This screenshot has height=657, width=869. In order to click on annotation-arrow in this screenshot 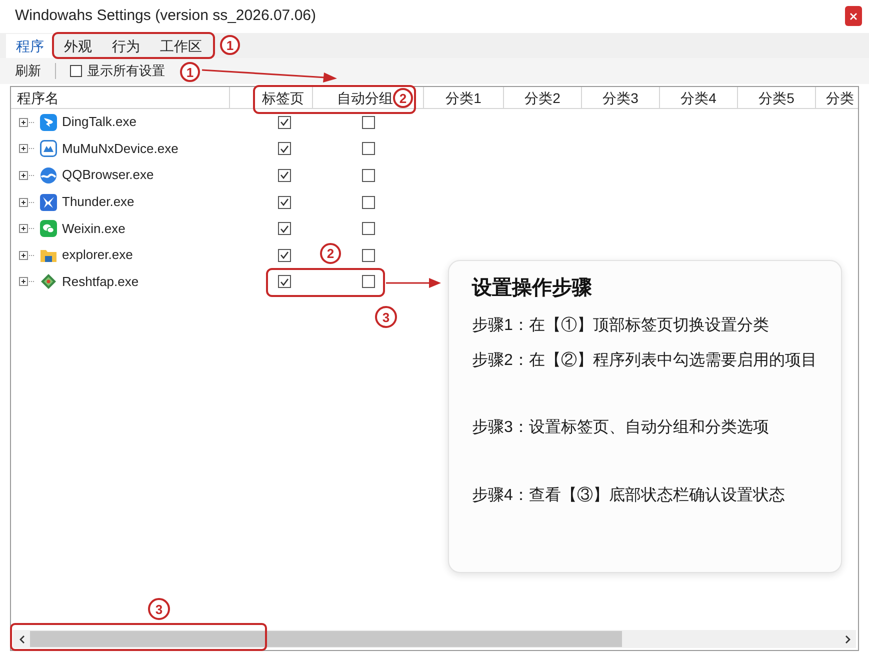, I will do `click(413, 283)`.